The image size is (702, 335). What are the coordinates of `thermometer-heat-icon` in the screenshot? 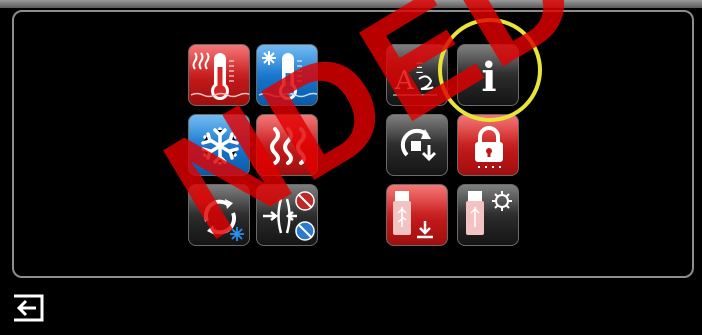 It's located at (219, 76).